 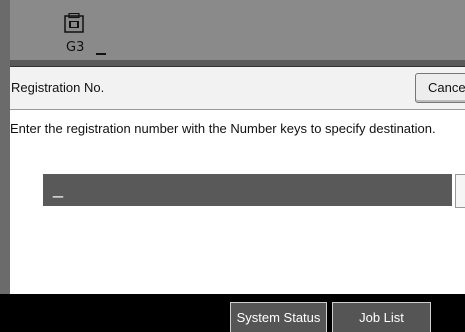 I want to click on footer-bar: System Status Job List, so click(x=232, y=313).